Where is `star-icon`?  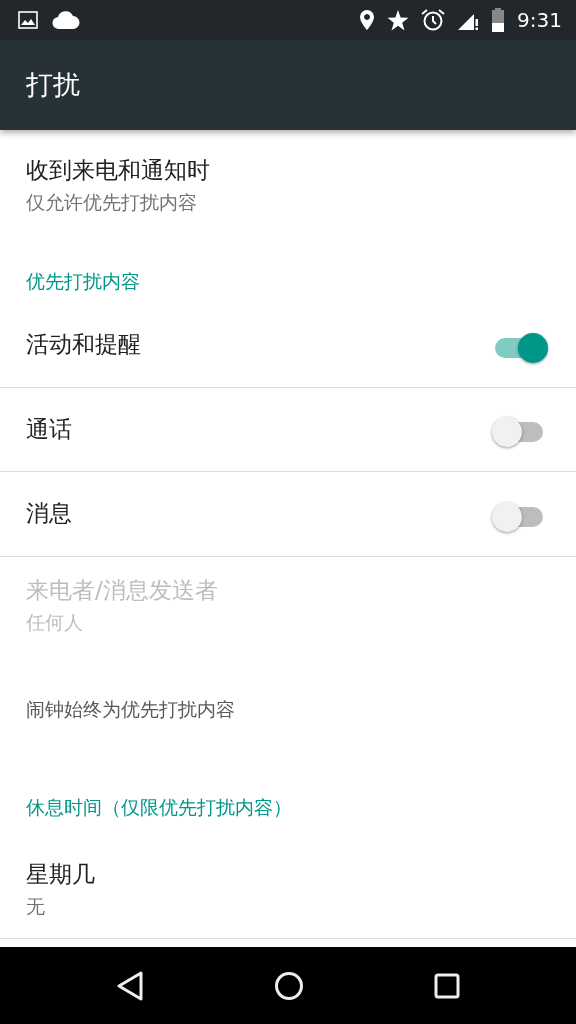 star-icon is located at coordinates (398, 20).